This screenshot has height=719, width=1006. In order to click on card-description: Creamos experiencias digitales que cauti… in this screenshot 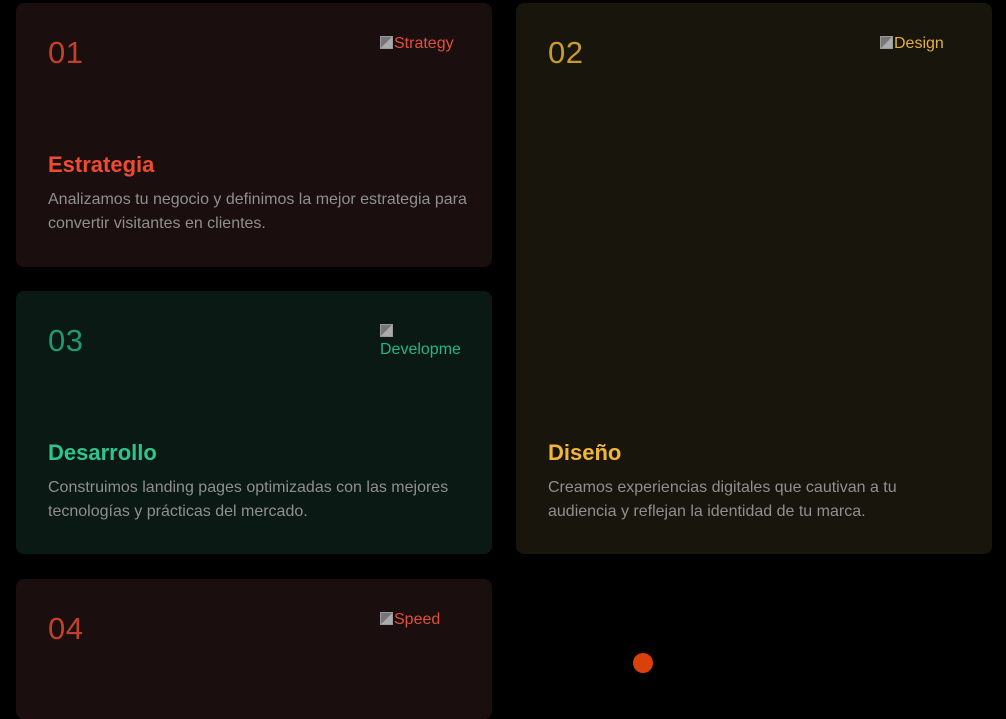, I will do `click(722, 499)`.